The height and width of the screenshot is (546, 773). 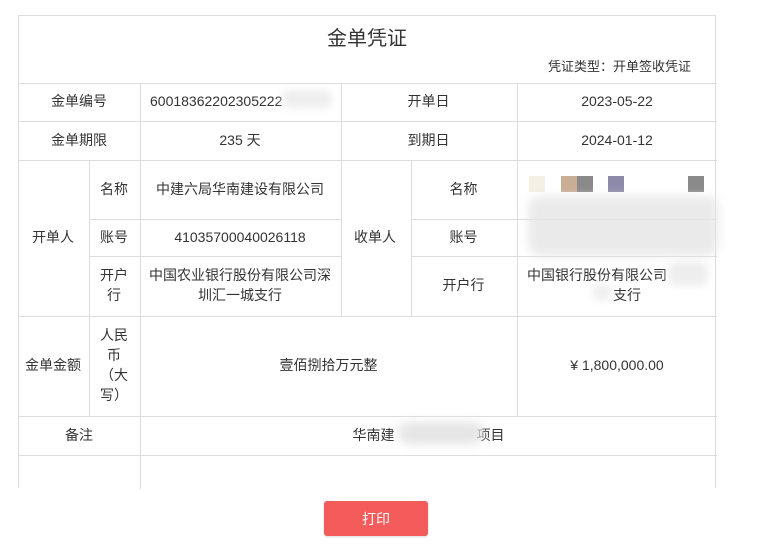 I want to click on label-receiver: 收单人, so click(x=375, y=237).